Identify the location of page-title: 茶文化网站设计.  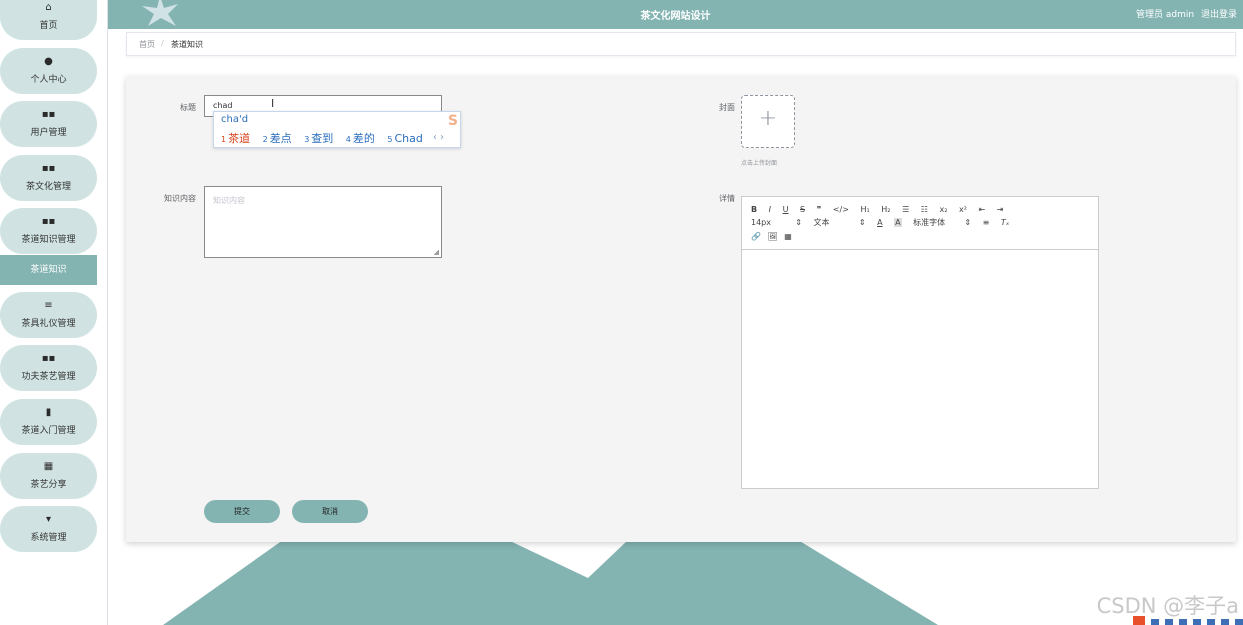
(675, 16).